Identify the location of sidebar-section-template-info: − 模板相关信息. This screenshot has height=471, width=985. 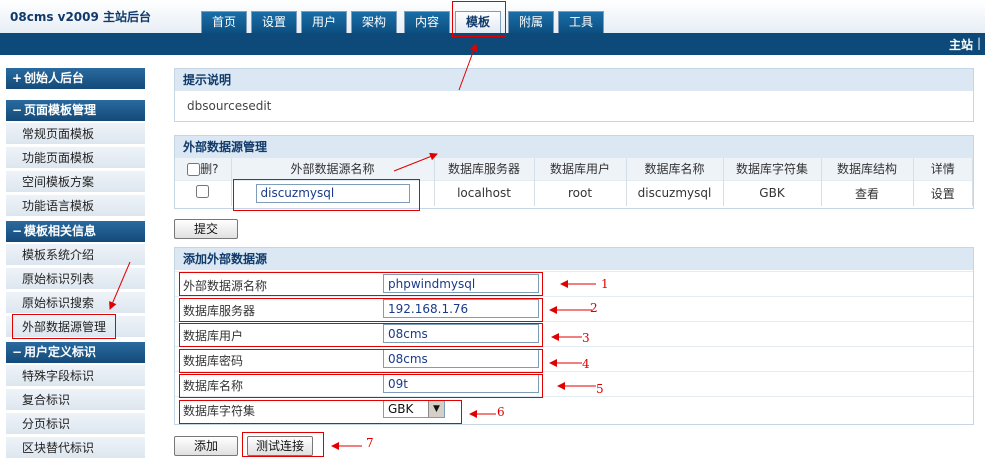
(75, 231).